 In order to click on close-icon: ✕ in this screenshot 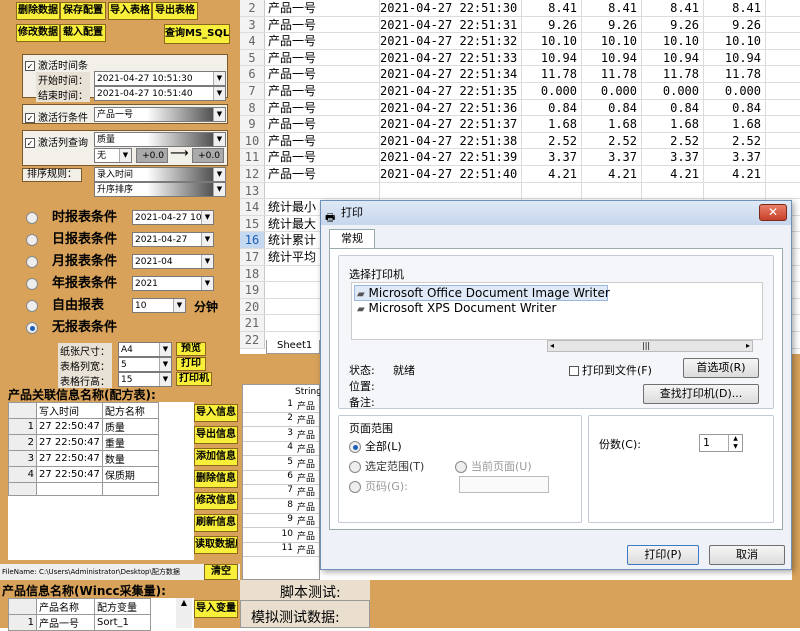, I will do `click(773, 212)`.